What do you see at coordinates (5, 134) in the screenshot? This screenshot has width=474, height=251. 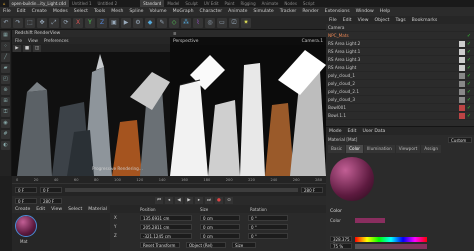 I see `grid-icon: #` at bounding box center [5, 134].